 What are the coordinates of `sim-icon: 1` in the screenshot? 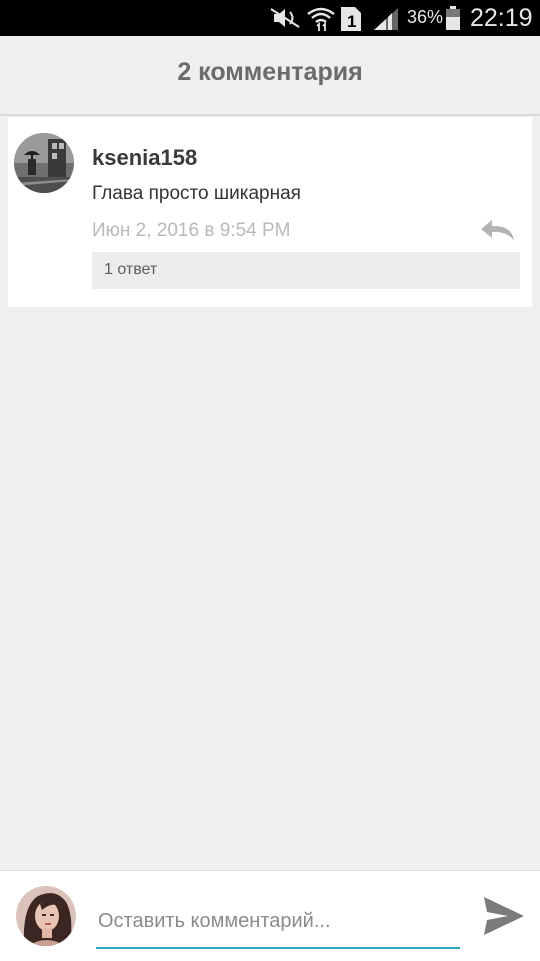 It's located at (351, 19).